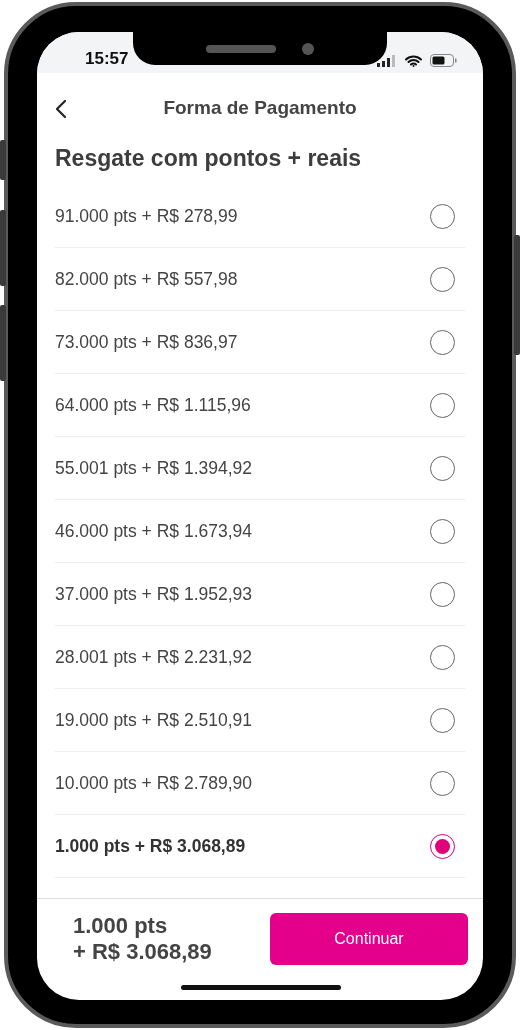 This screenshot has width=520, height=1030. I want to click on option-label: 19.000 pts + R$ 2.510,91, so click(154, 720).